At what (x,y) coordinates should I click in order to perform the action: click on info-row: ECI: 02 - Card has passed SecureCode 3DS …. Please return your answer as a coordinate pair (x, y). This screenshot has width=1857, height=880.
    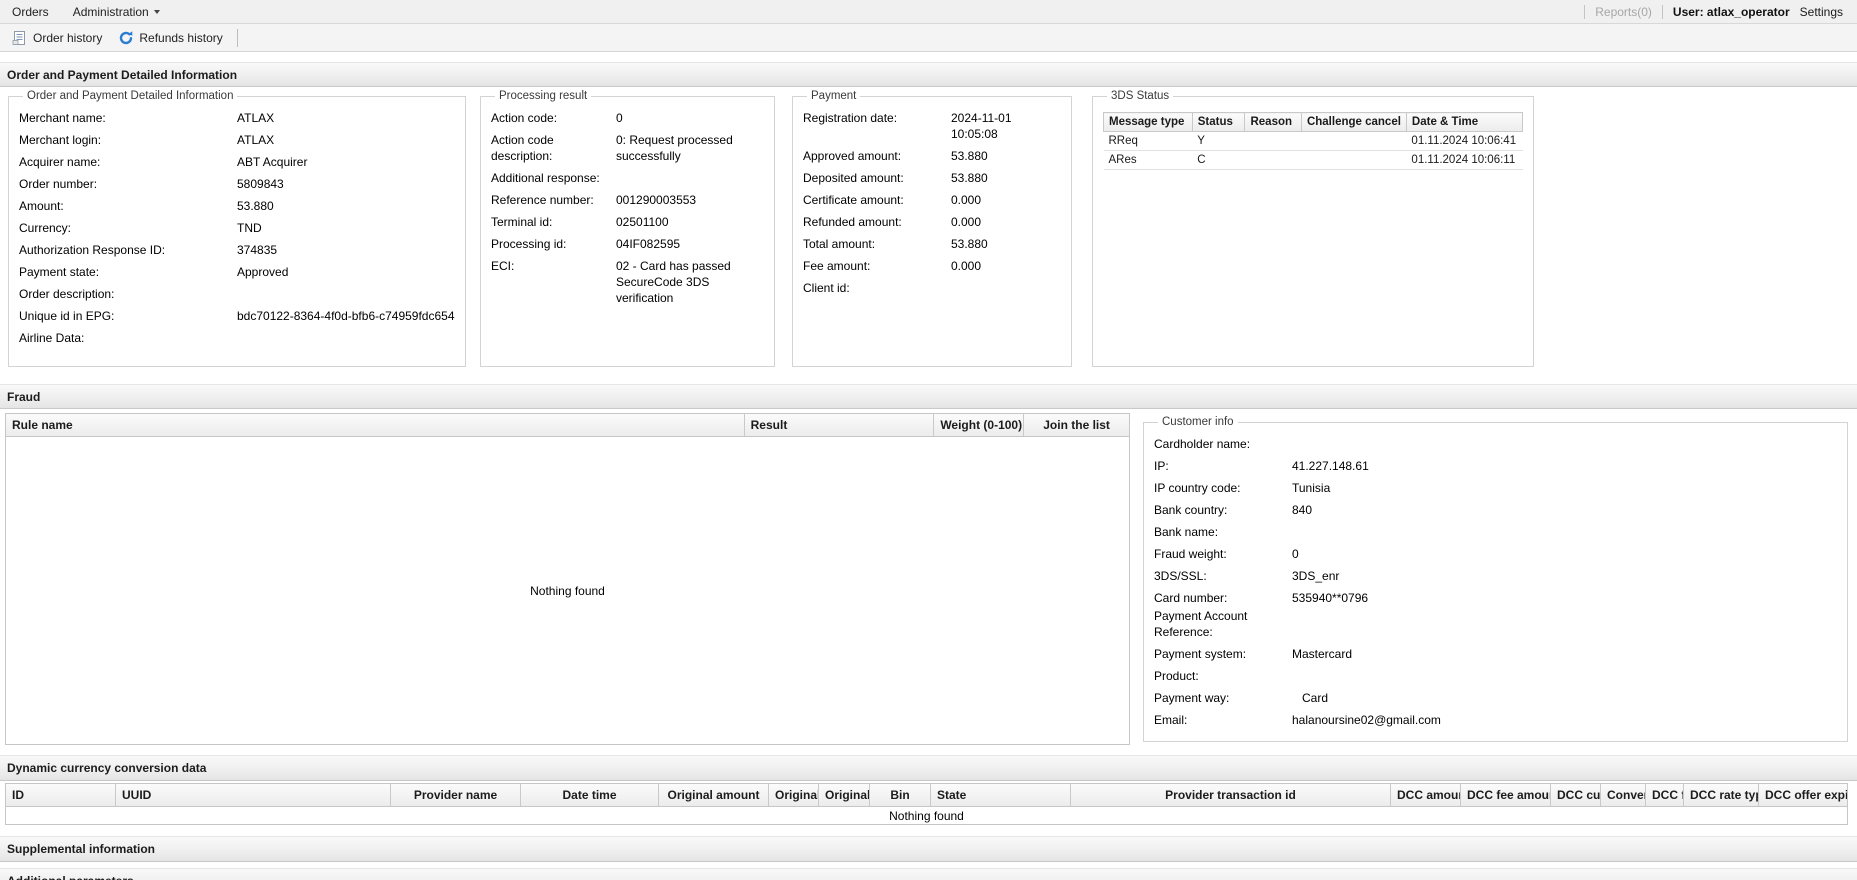
    Looking at the image, I should click on (627, 282).